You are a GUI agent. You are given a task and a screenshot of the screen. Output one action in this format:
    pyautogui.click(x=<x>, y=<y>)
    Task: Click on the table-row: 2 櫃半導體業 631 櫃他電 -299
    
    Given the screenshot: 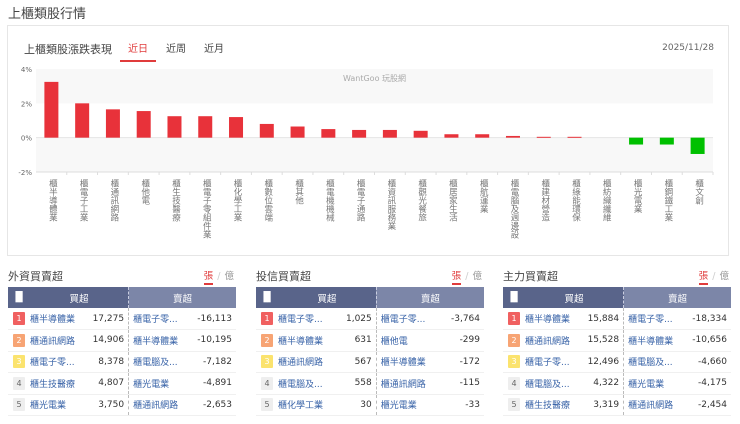 What is the action you would take?
    pyautogui.click(x=370, y=340)
    